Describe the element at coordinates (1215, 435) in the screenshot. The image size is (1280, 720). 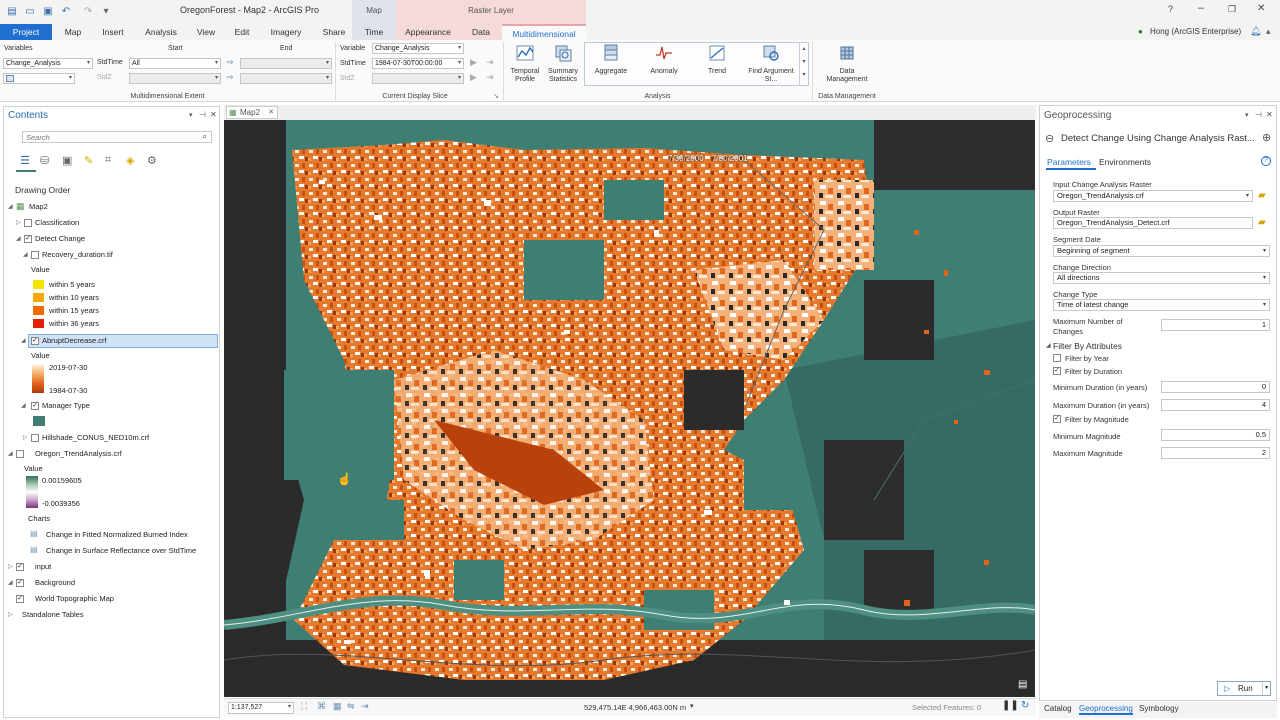
I see `min-magnitude-input: 0.5` at that location.